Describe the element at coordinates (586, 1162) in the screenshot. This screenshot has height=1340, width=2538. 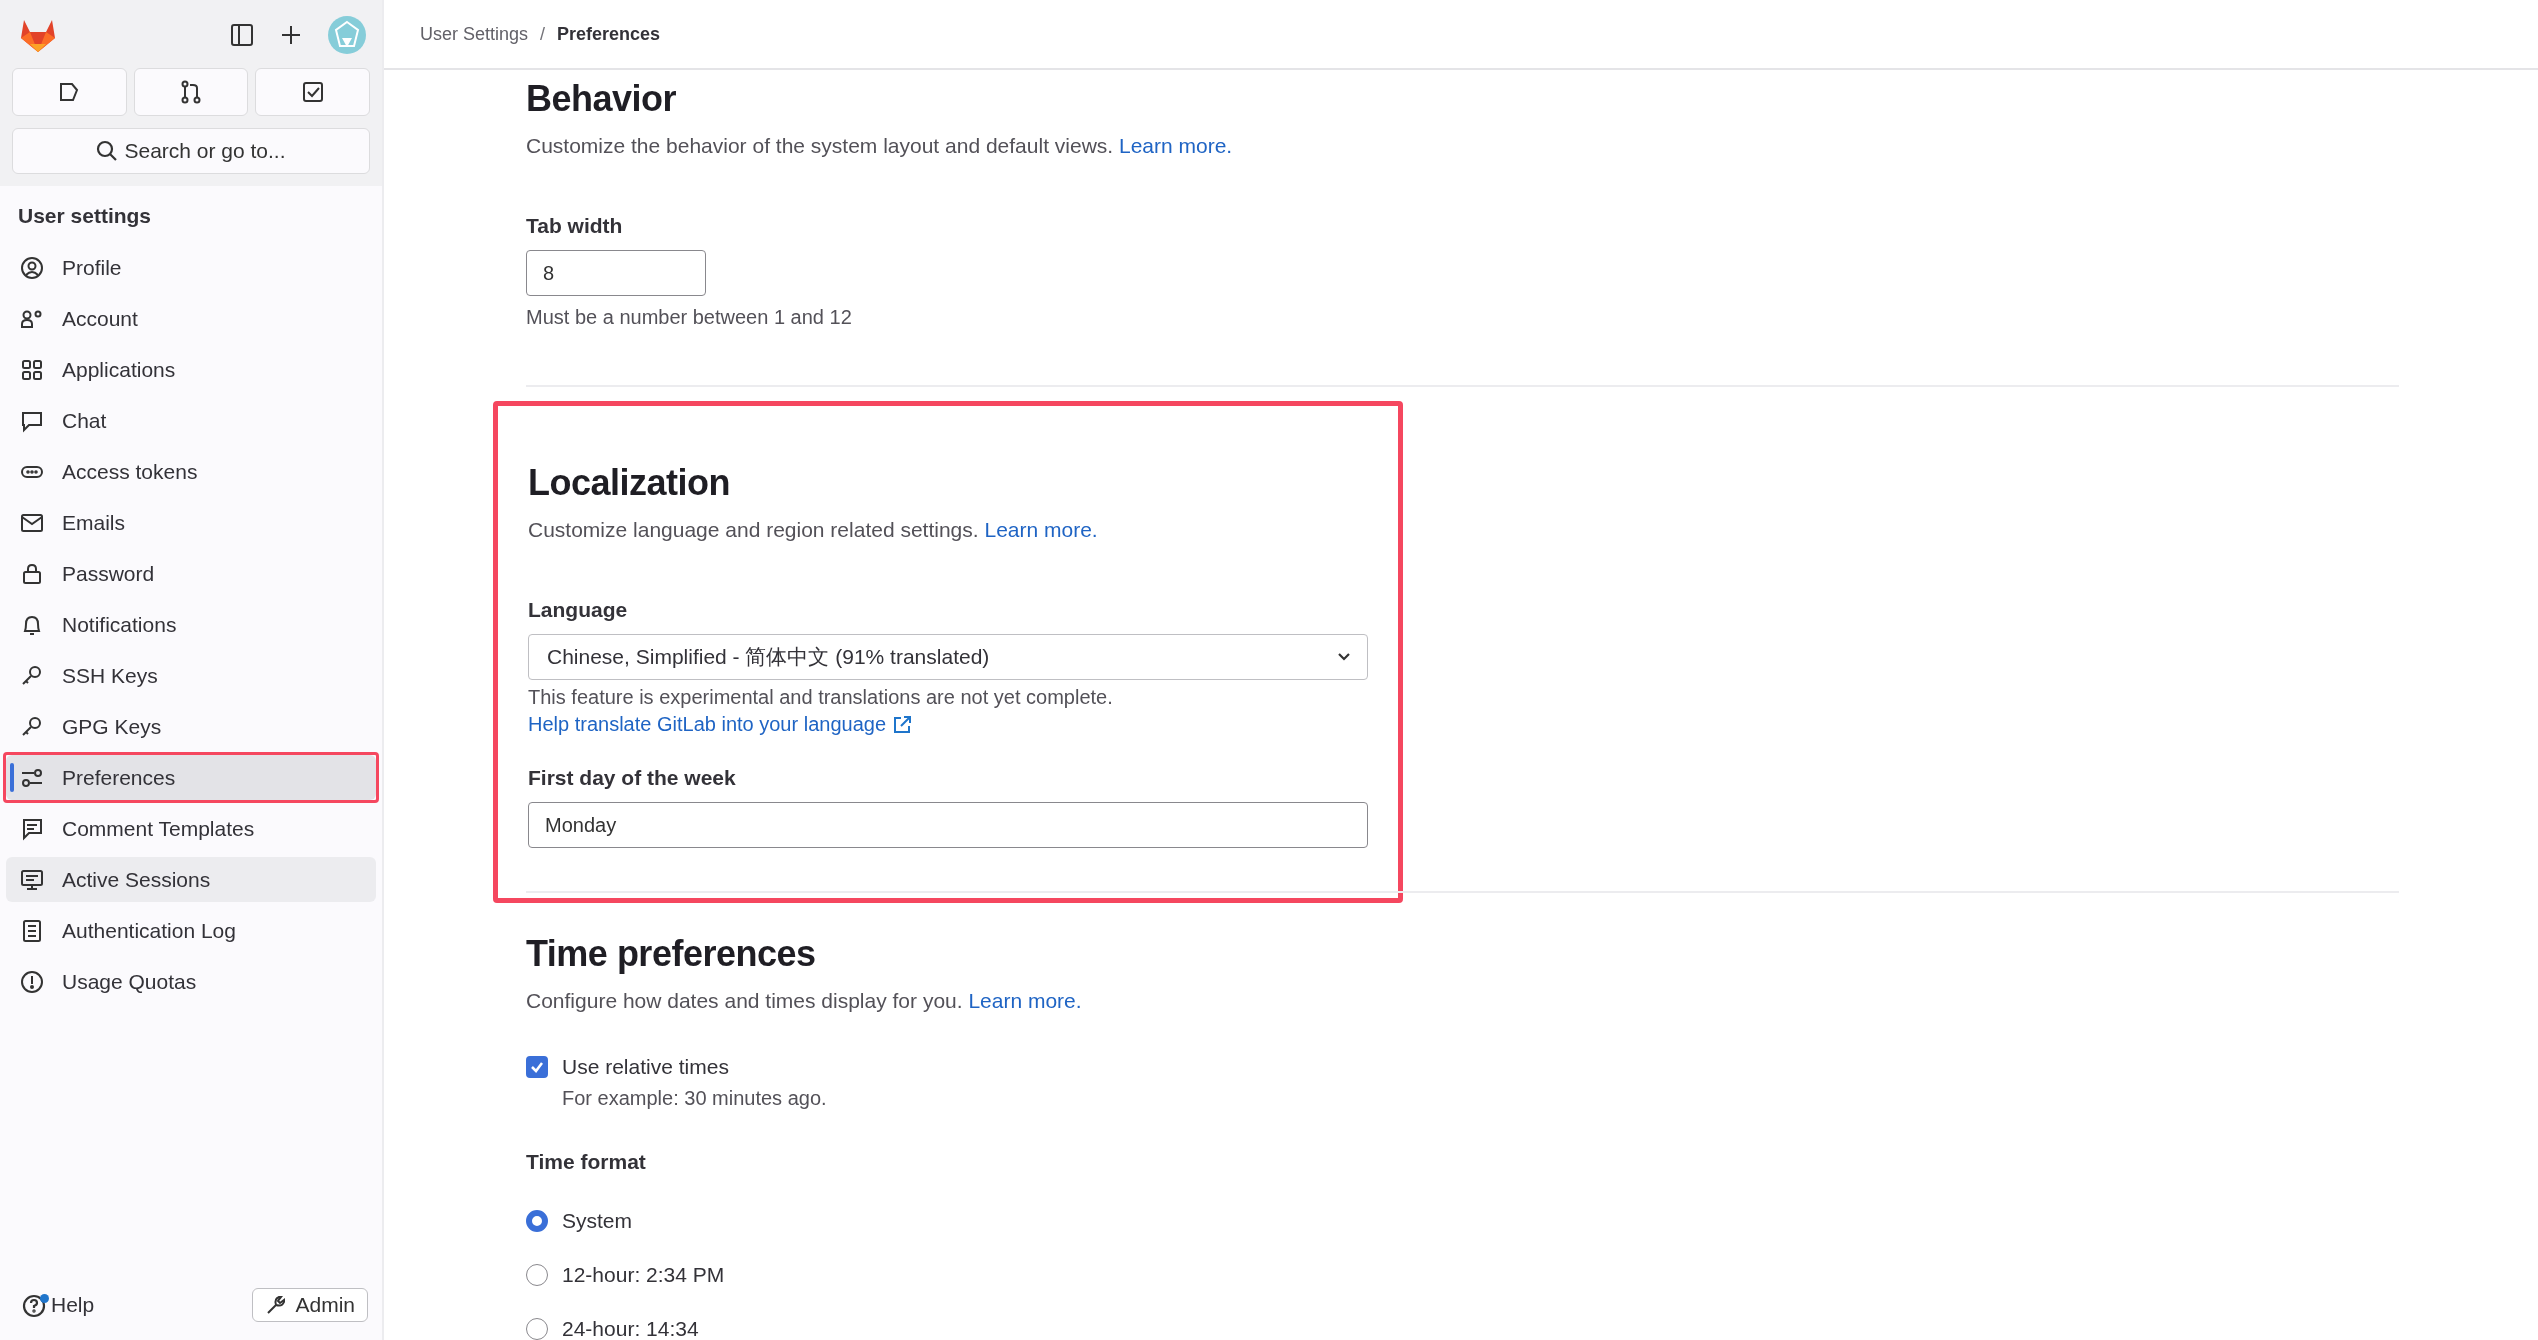
I see `field-label: Time format` at that location.